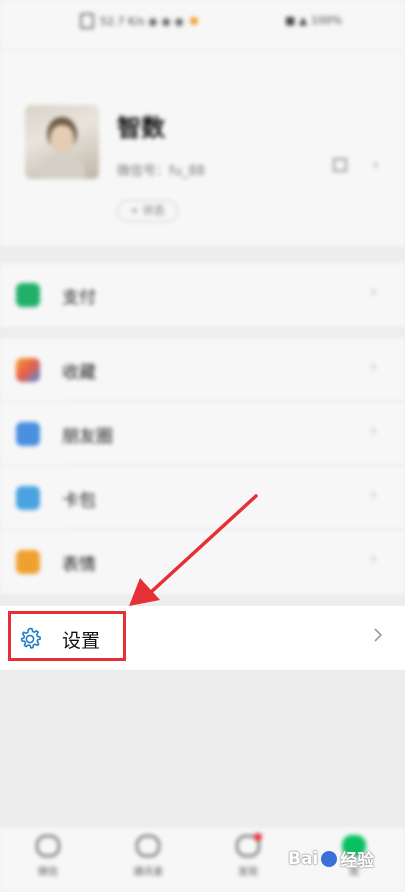 Image resolution: width=405 pixels, height=892 pixels. Describe the element at coordinates (28, 370) in the screenshot. I see `favorites-icon` at that location.